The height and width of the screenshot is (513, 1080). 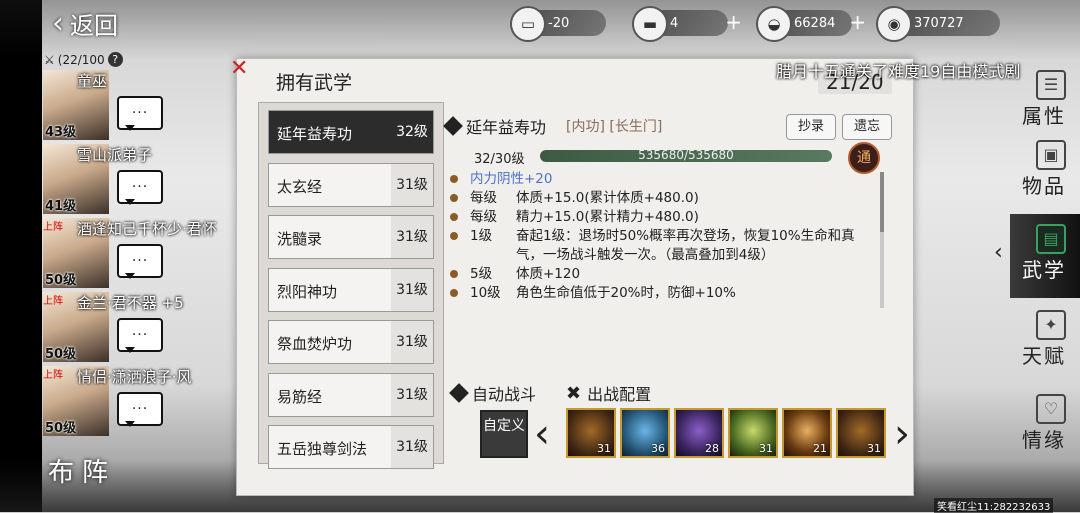 I want to click on resource-value: 4, so click(x=674, y=23).